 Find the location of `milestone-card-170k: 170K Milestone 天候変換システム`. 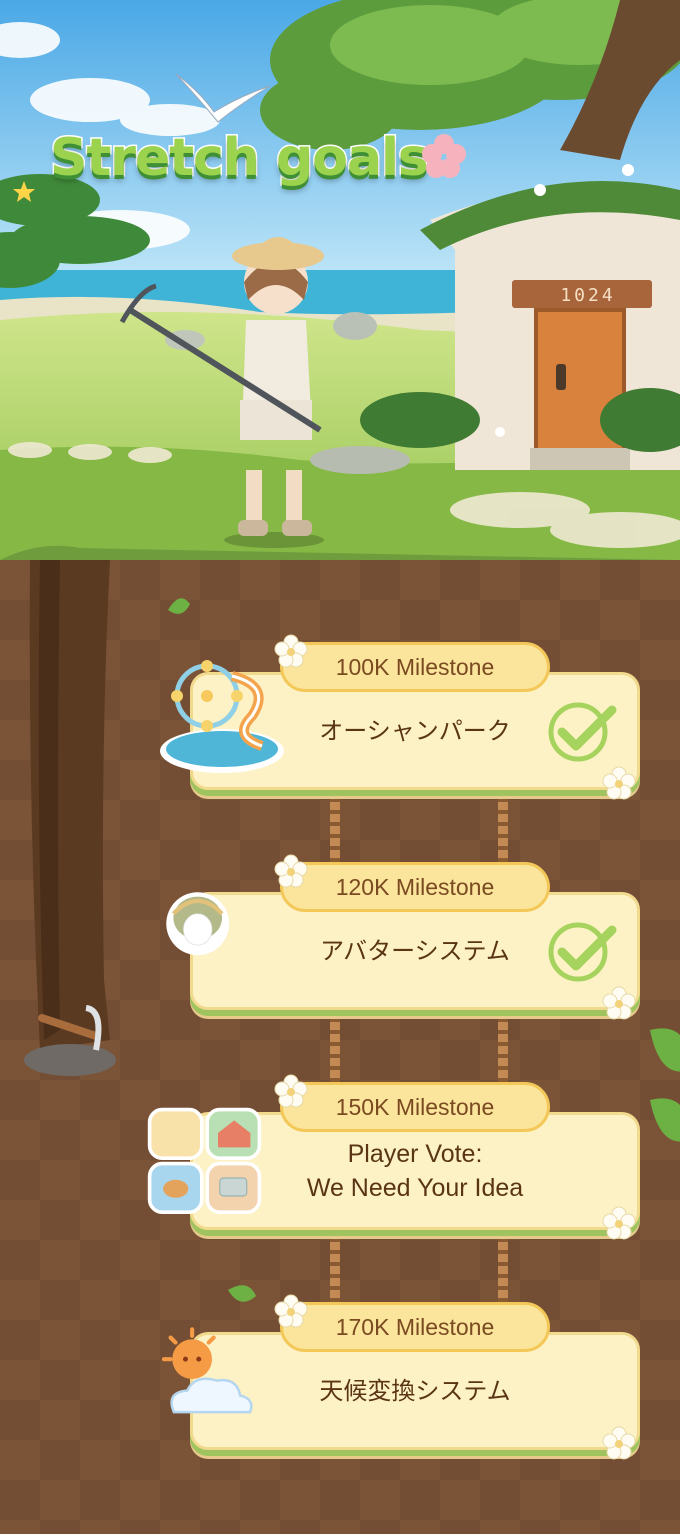

milestone-card-170k: 170K Milestone 天候変換システム is located at coordinates (400, 1377).